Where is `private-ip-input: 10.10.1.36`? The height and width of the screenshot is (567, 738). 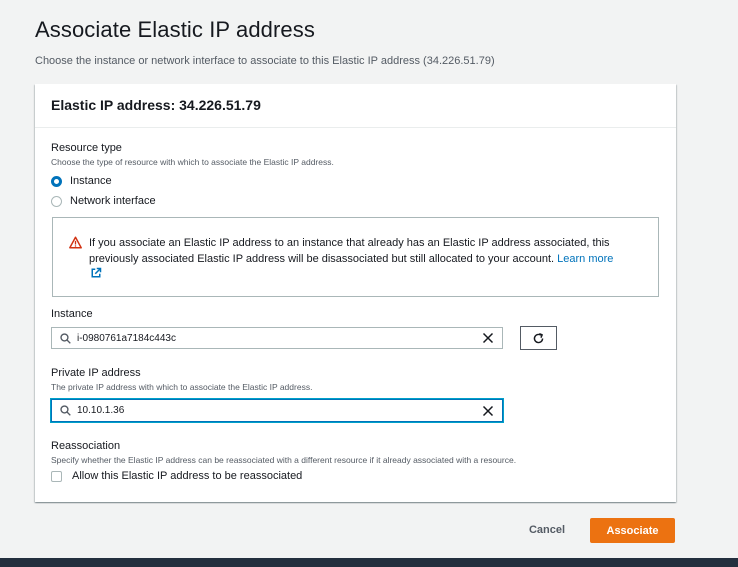
private-ip-input: 10.10.1.36 is located at coordinates (277, 410).